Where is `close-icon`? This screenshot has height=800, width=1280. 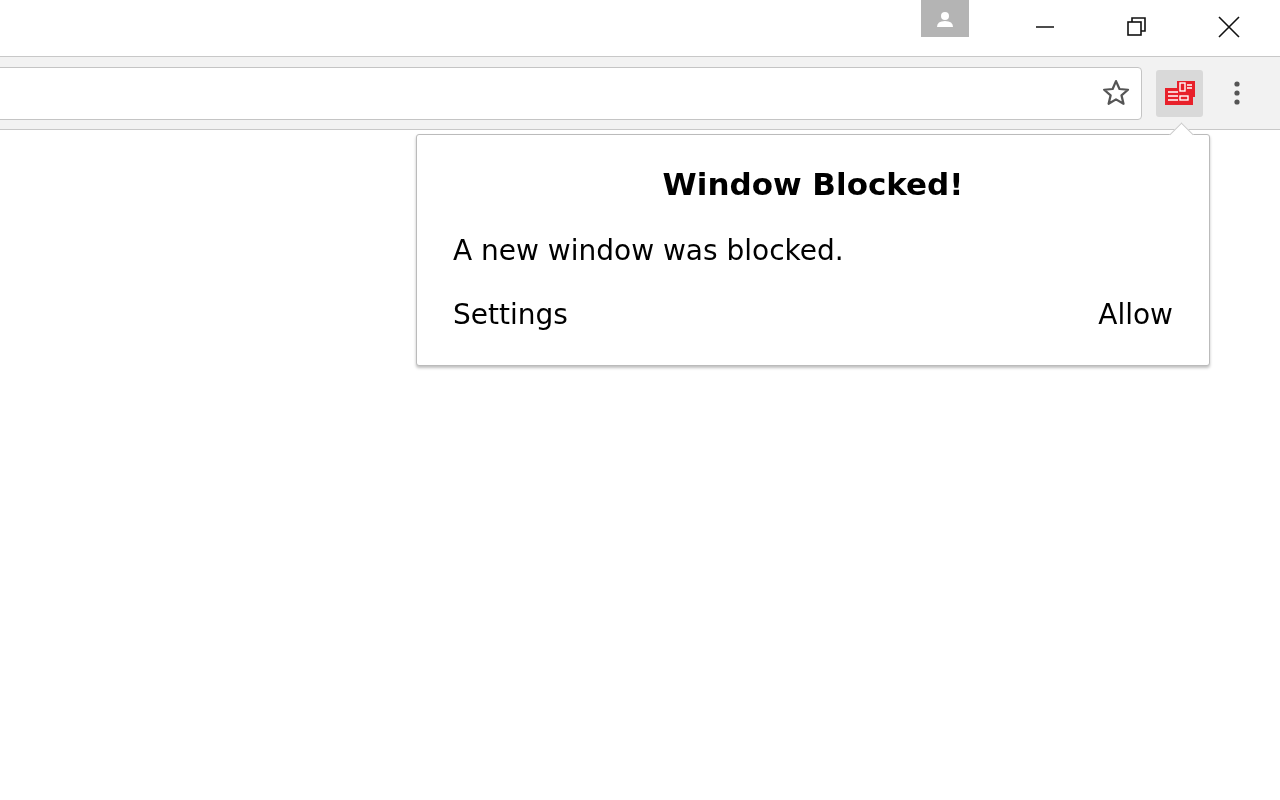 close-icon is located at coordinates (1229, 27).